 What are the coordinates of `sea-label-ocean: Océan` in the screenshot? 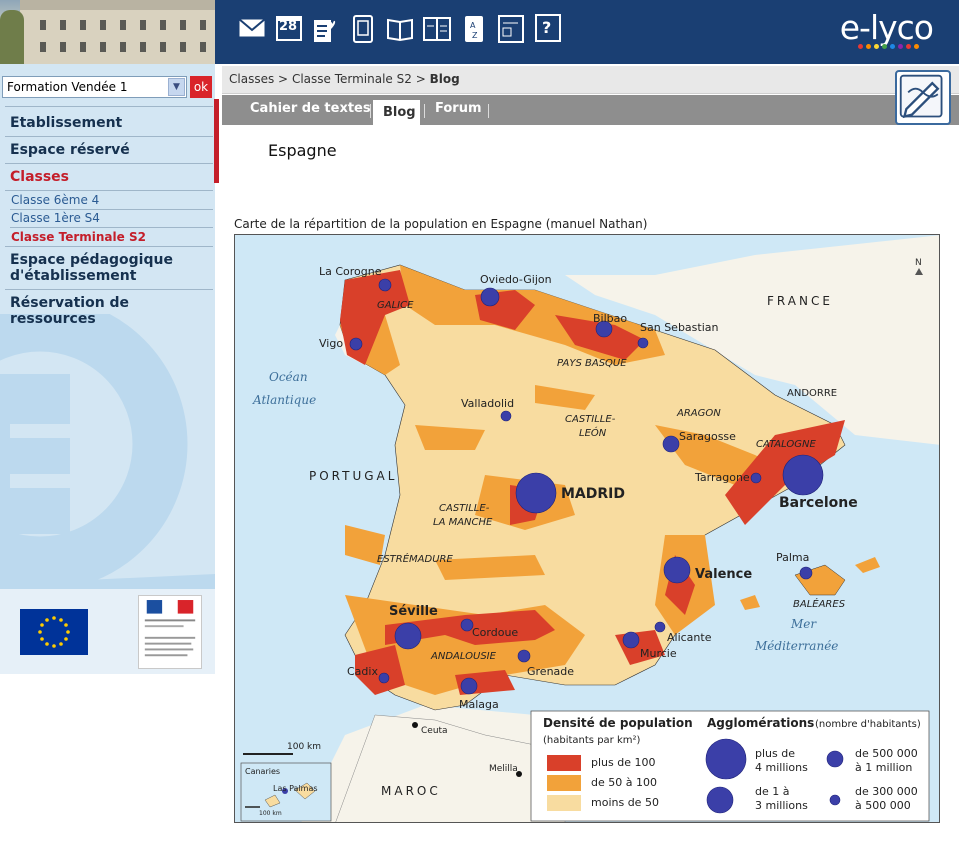 It's located at (288, 377).